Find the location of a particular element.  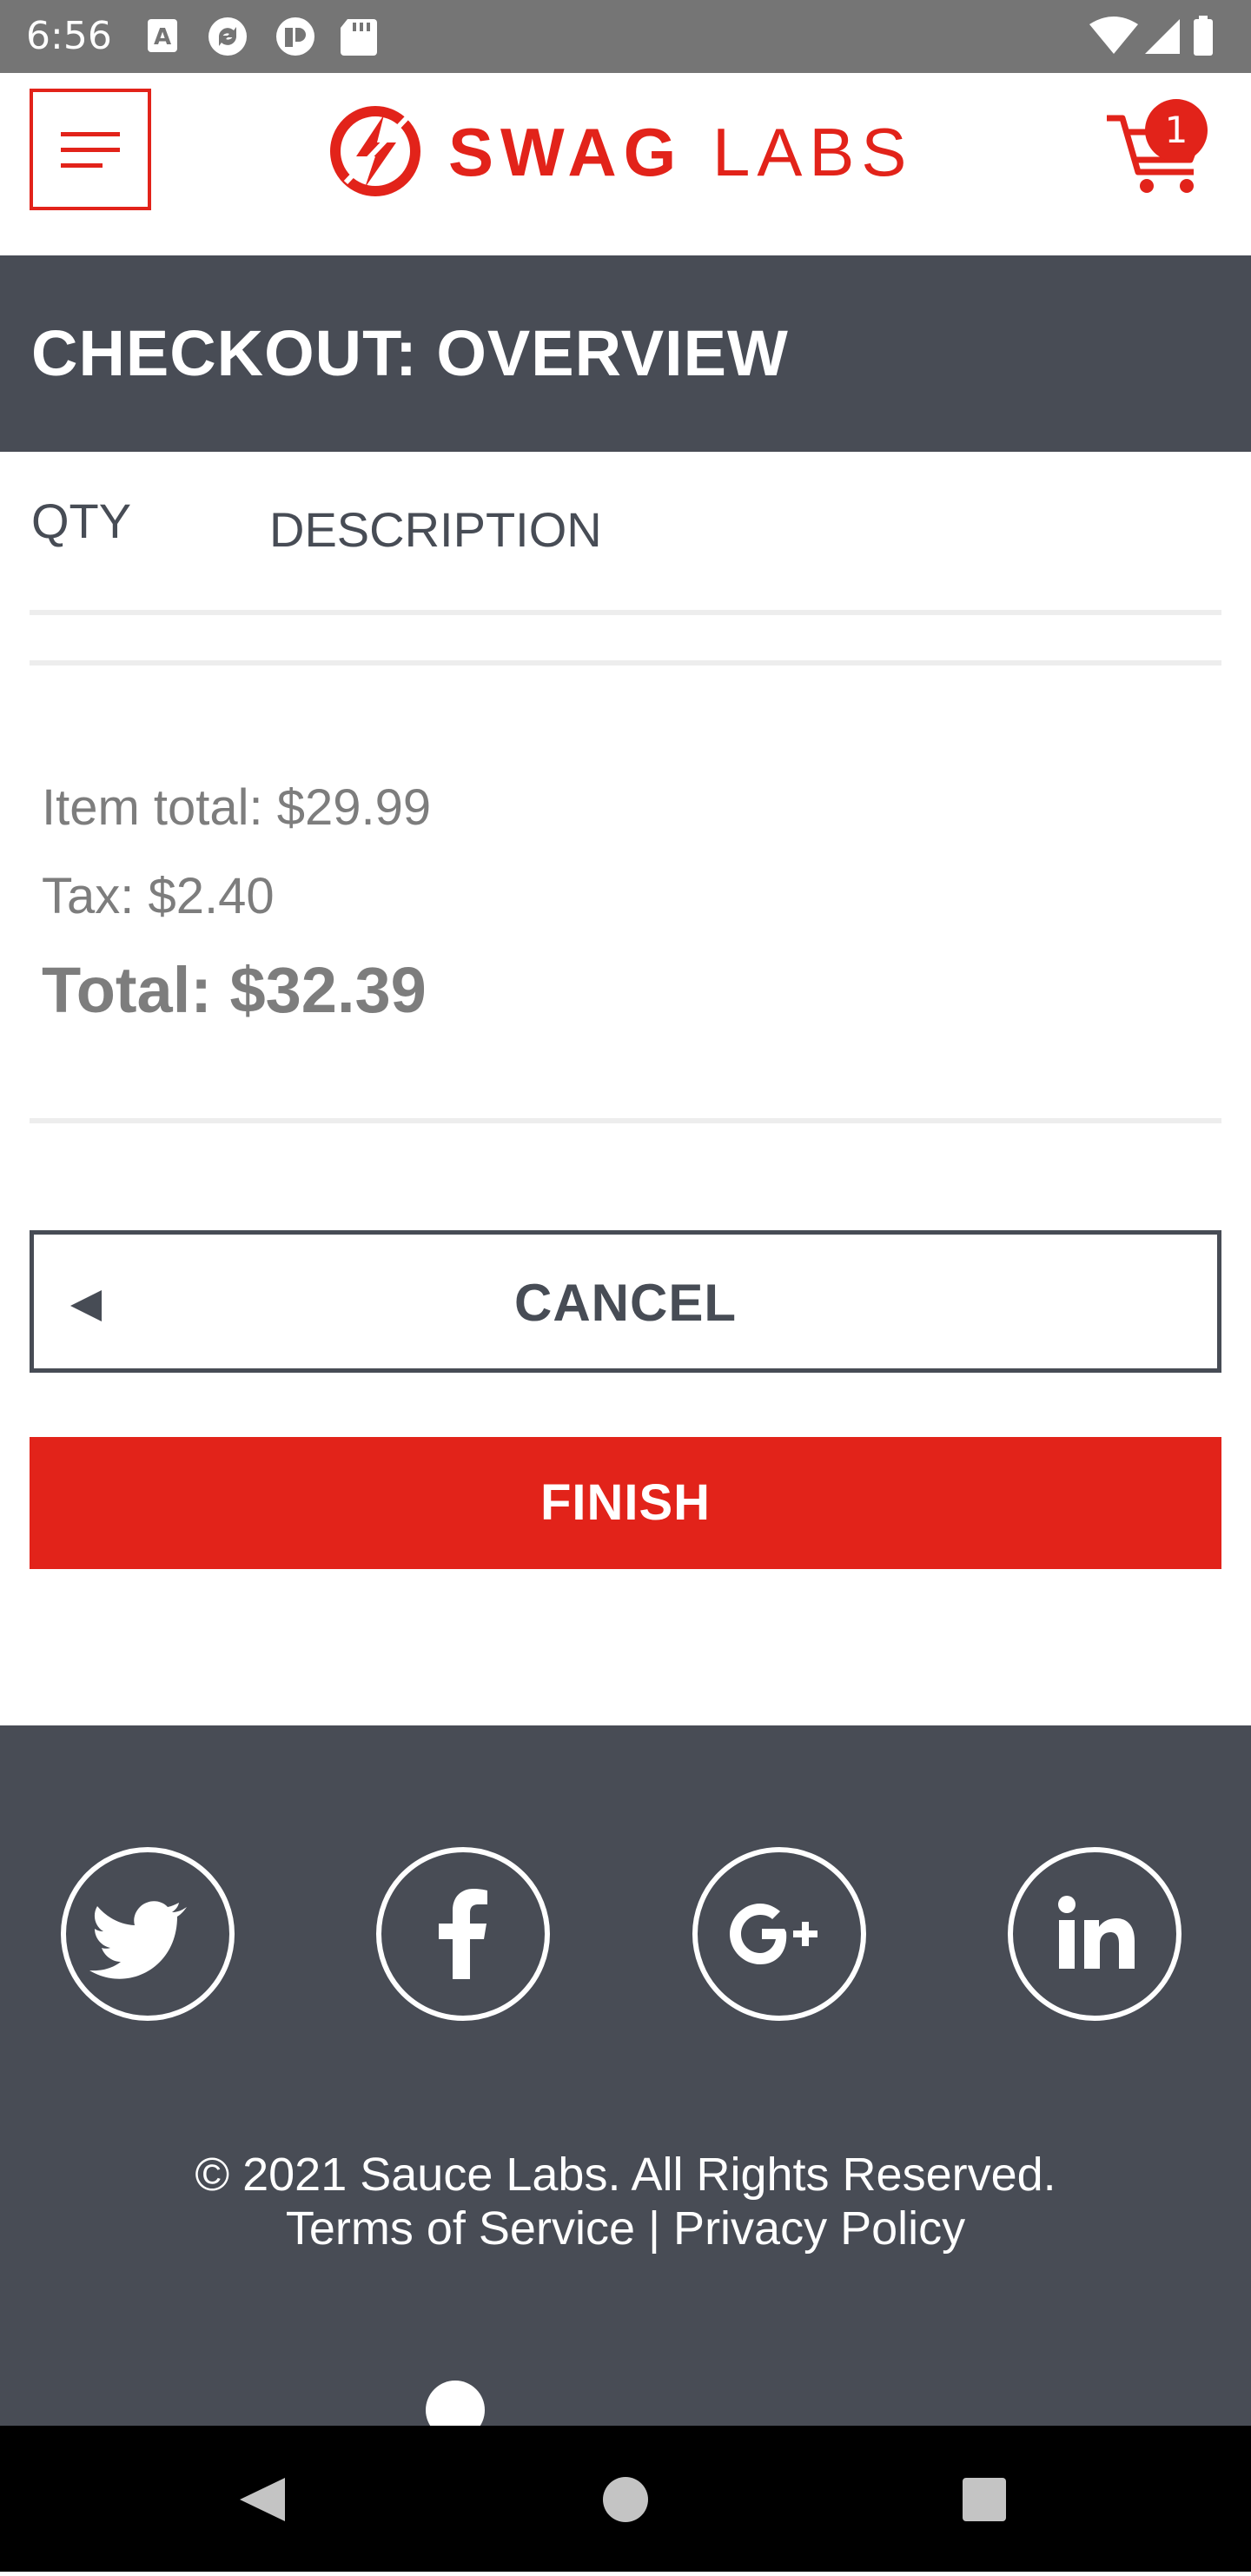

wifi-icon is located at coordinates (1113, 35).